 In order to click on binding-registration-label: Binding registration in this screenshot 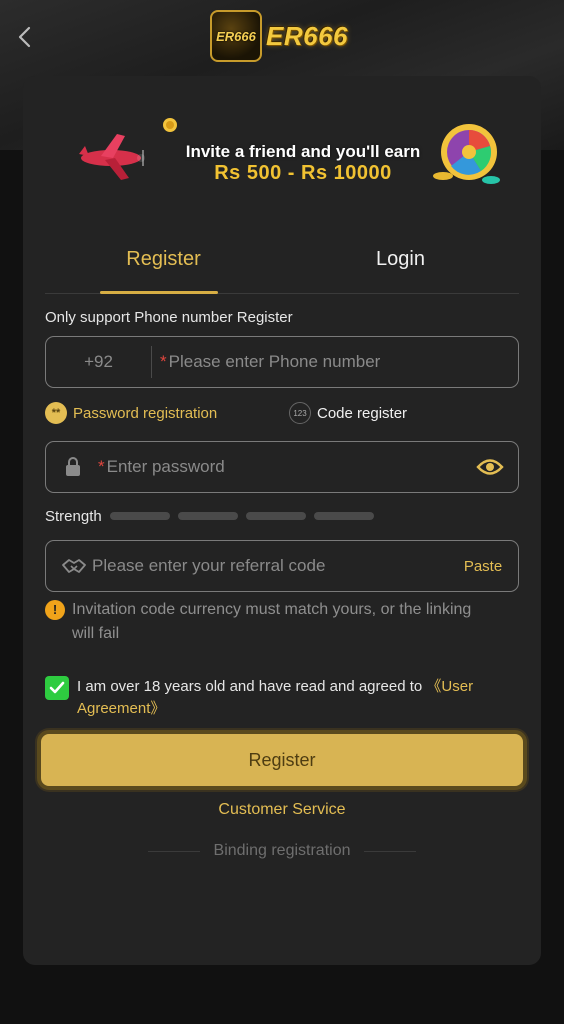, I will do `click(282, 850)`.